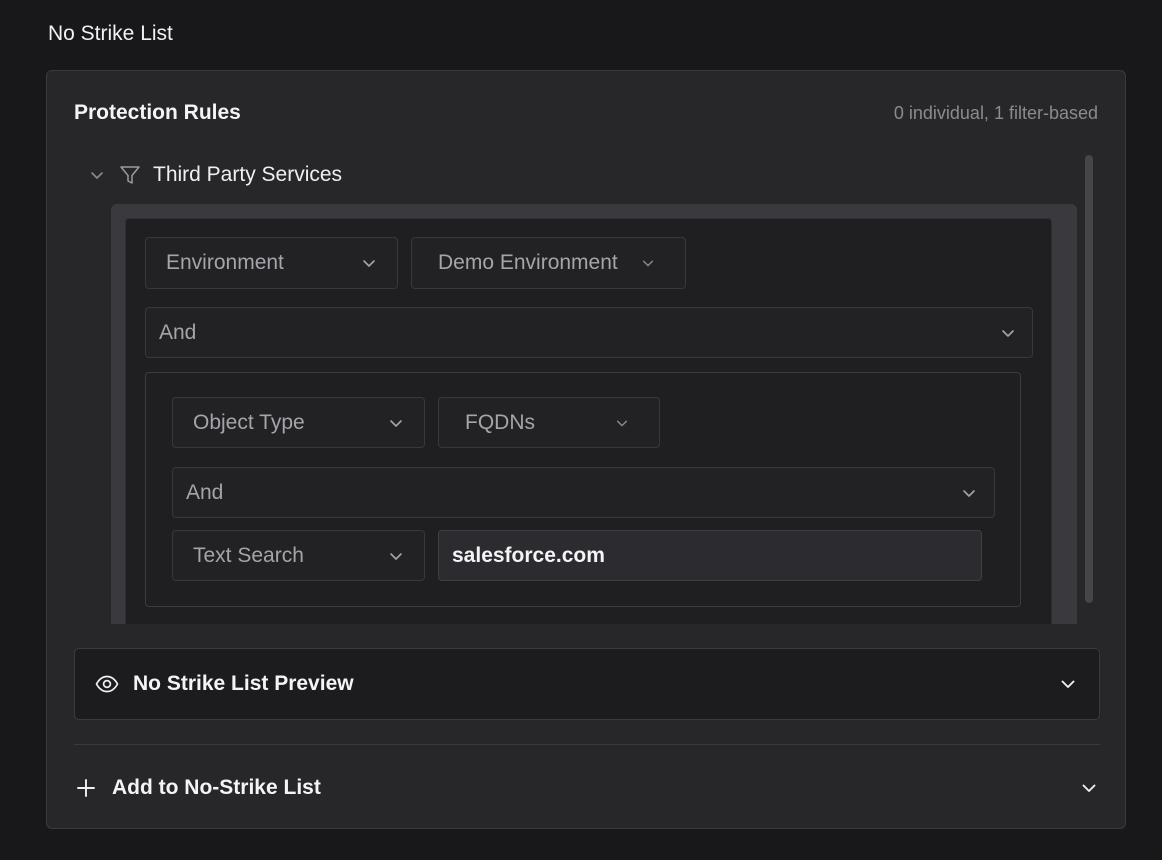  I want to click on preview-label: No Strike List Preview, so click(243, 683).